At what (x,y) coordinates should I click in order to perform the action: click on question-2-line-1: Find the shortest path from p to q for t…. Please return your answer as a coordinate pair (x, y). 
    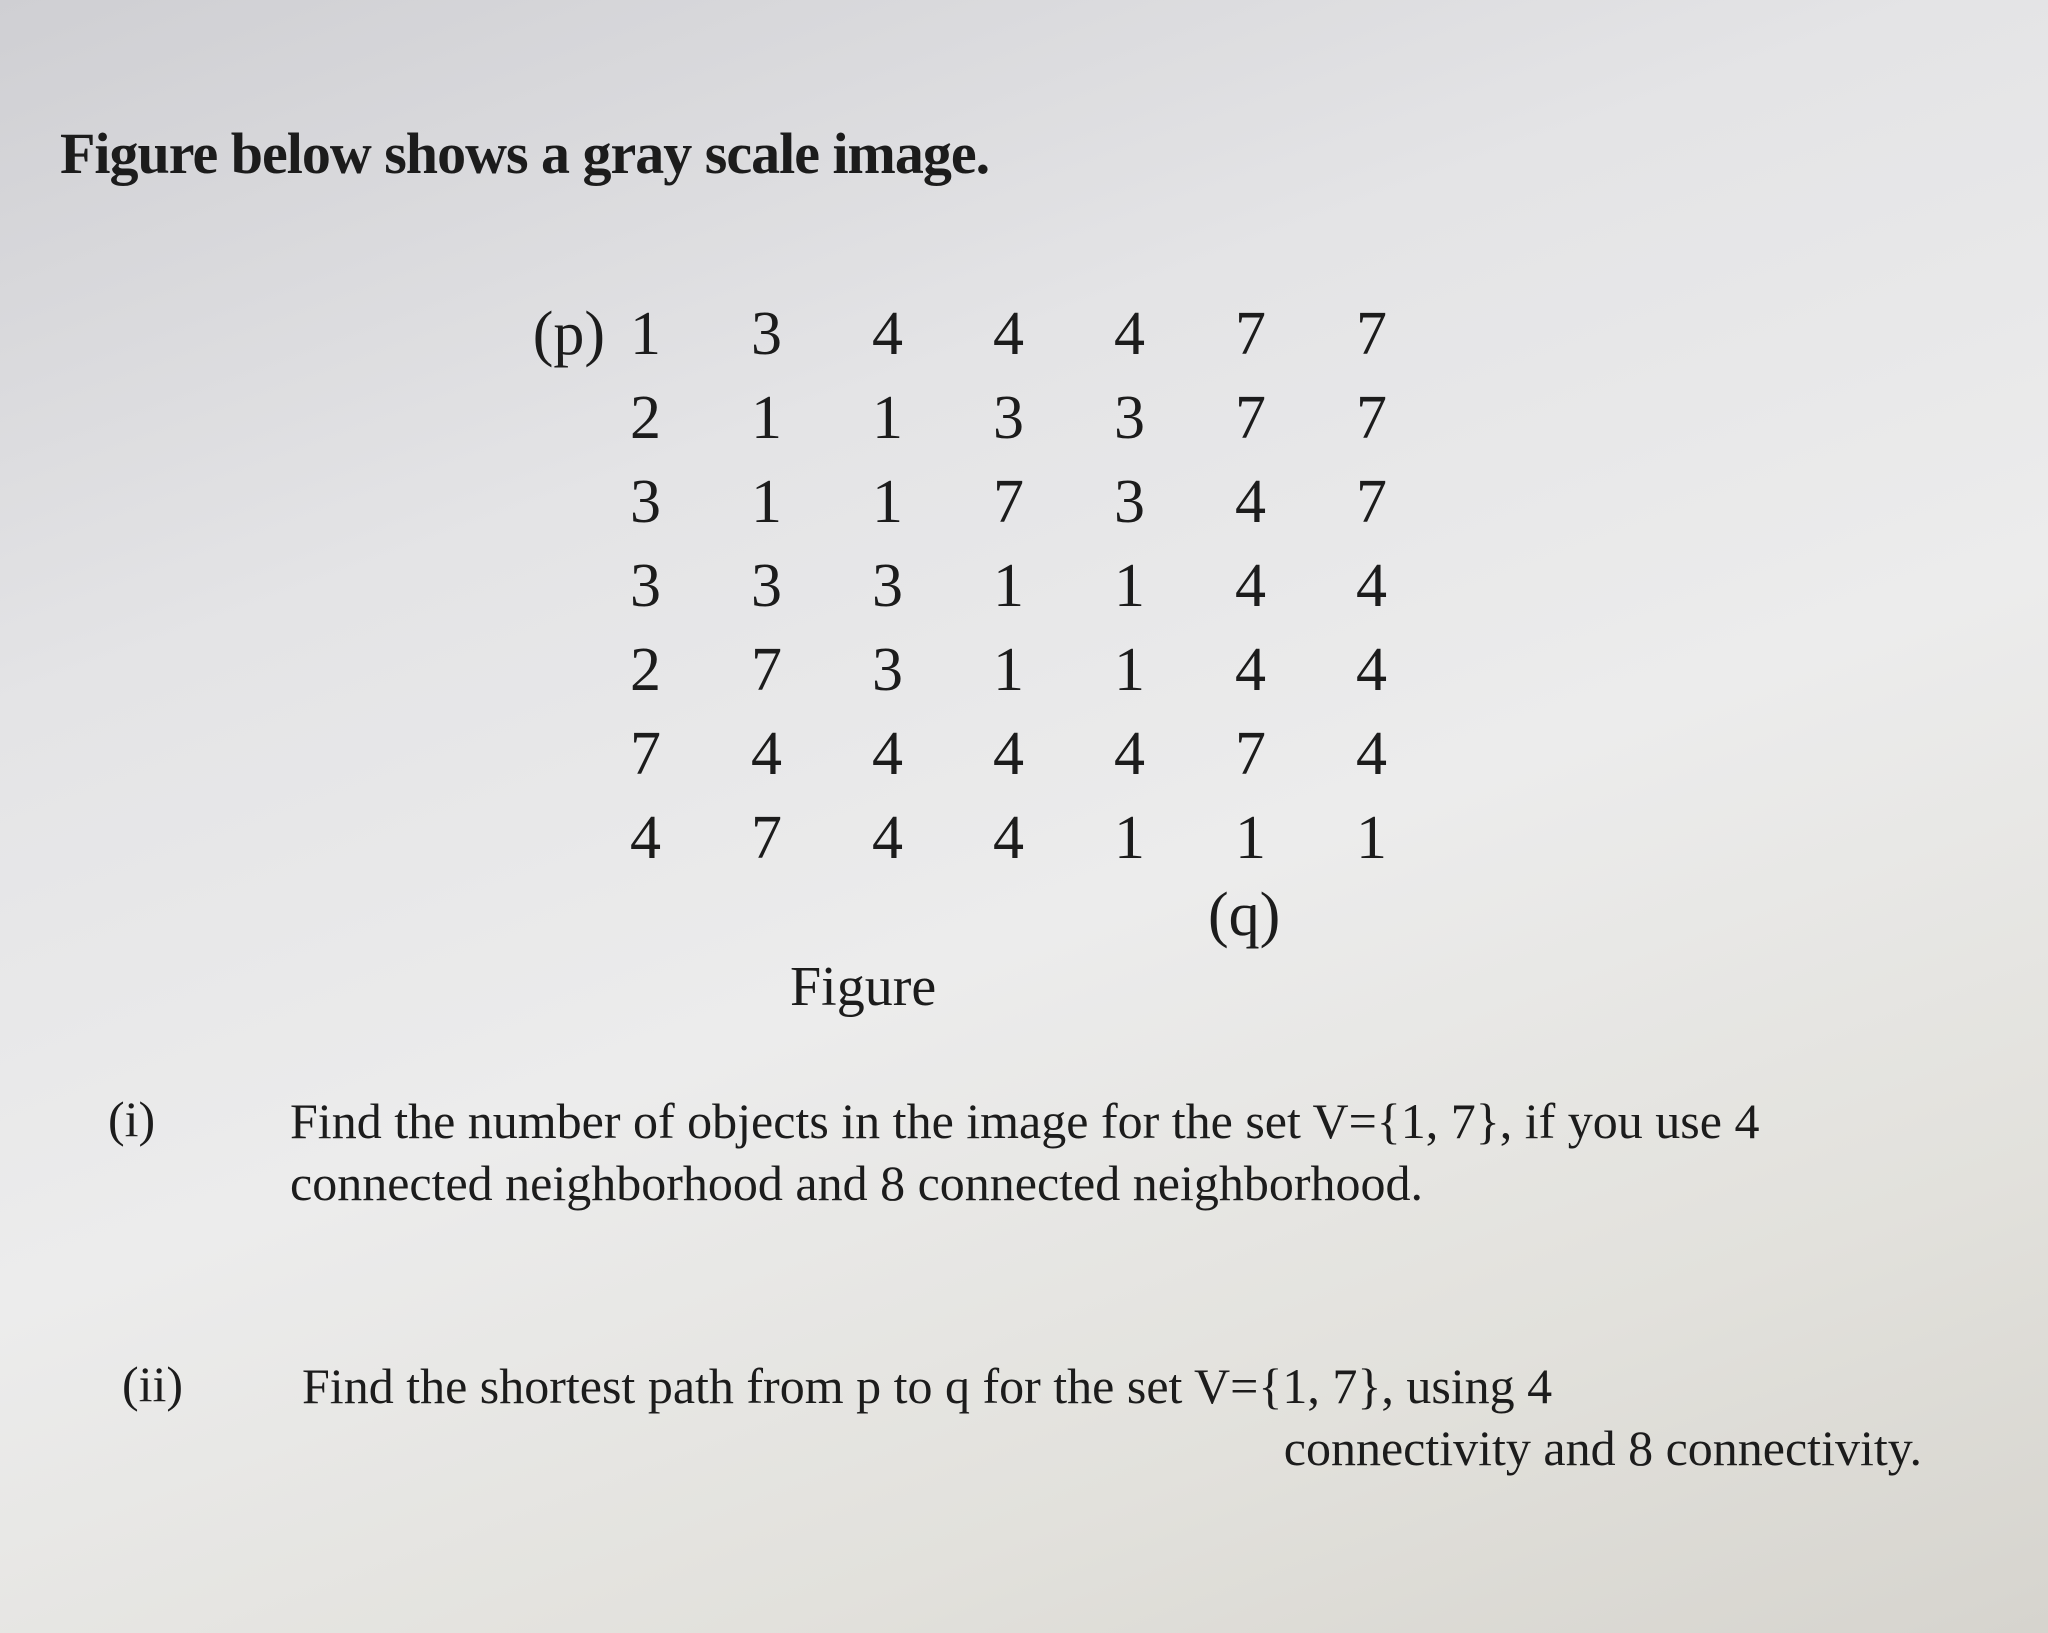
    Looking at the image, I should click on (927, 1386).